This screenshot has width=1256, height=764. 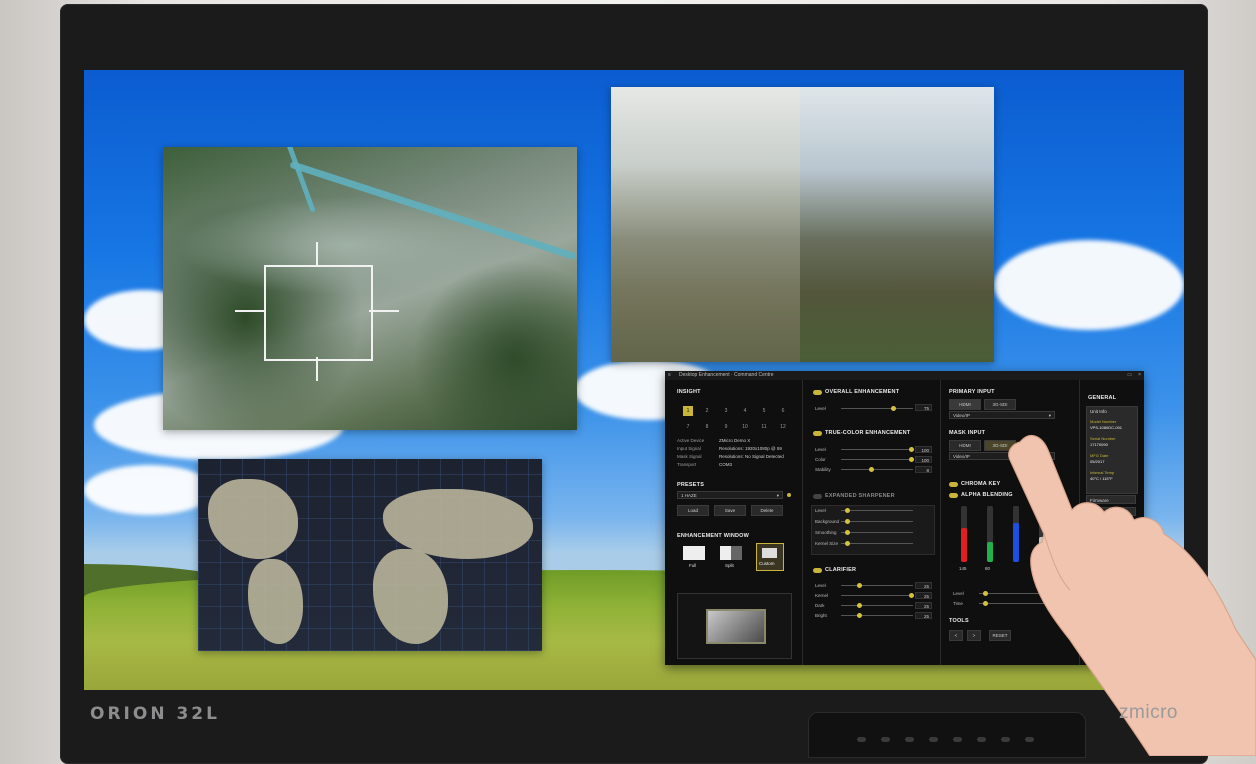 What do you see at coordinates (1148, 712) in the screenshot?
I see `brand-logo: zmicro` at bounding box center [1148, 712].